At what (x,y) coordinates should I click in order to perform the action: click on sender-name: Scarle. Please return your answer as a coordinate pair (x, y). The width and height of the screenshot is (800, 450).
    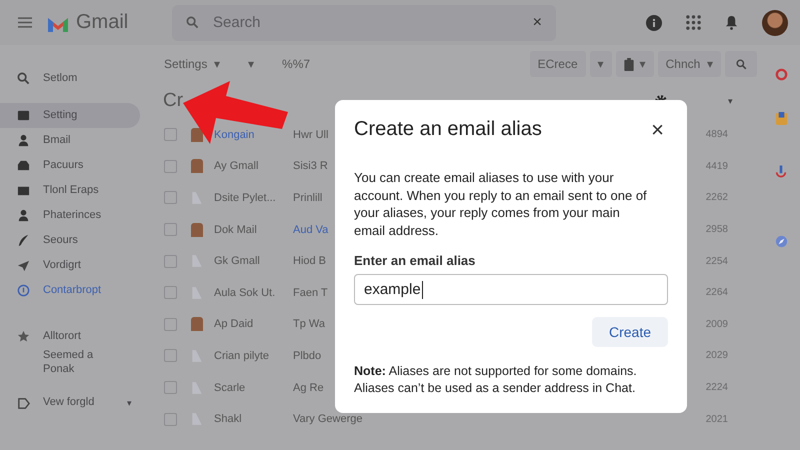
    Looking at the image, I should click on (230, 388).